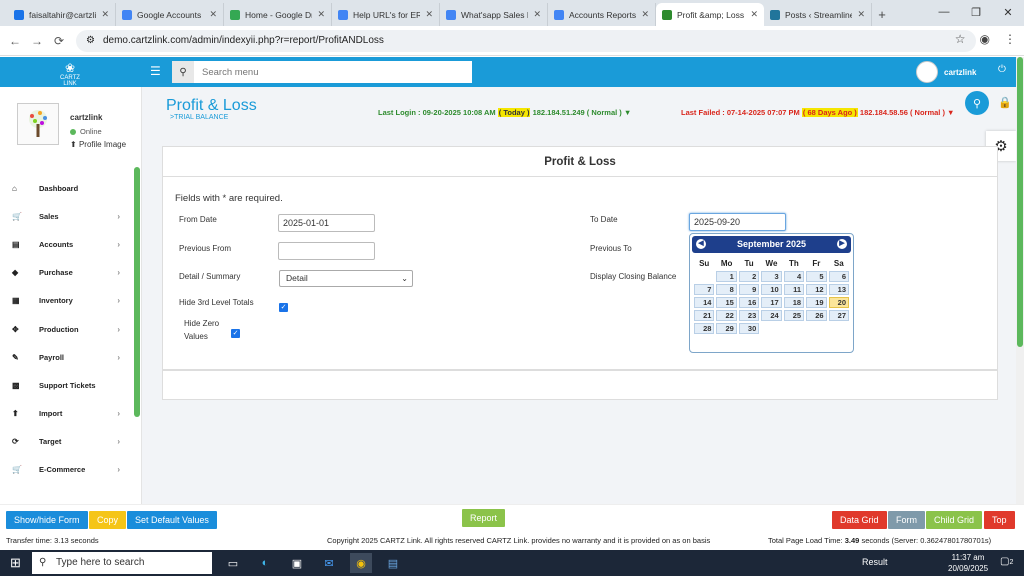  What do you see at coordinates (976, 12) in the screenshot?
I see `restore-icon: ❐` at bounding box center [976, 12].